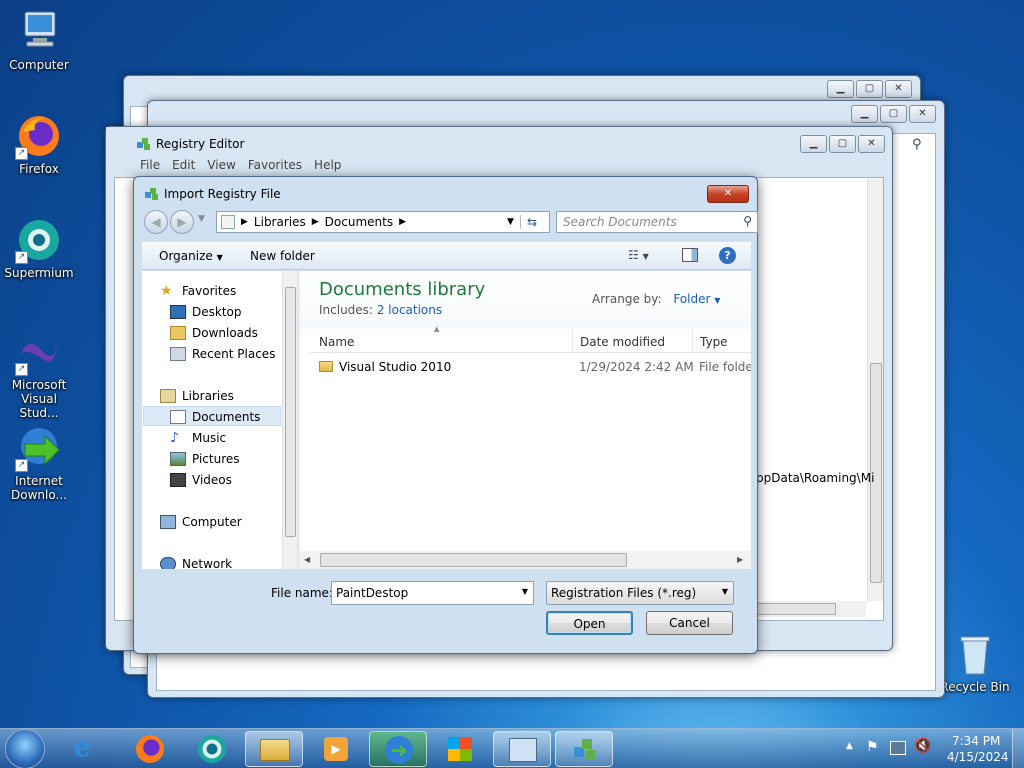 Image resolution: width=1024 pixels, height=768 pixels. What do you see at coordinates (714, 342) in the screenshot?
I see `column-type: Type` at bounding box center [714, 342].